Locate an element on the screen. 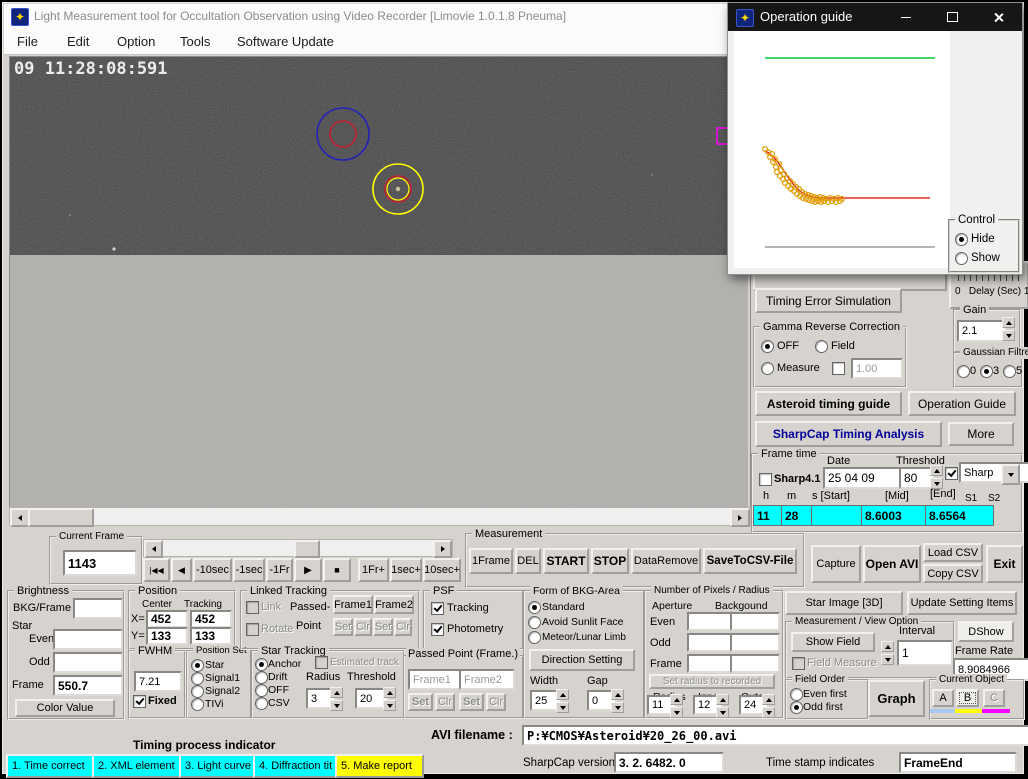 The image size is (1028, 779). date-input: 25 04 09 is located at coordinates (863, 478).